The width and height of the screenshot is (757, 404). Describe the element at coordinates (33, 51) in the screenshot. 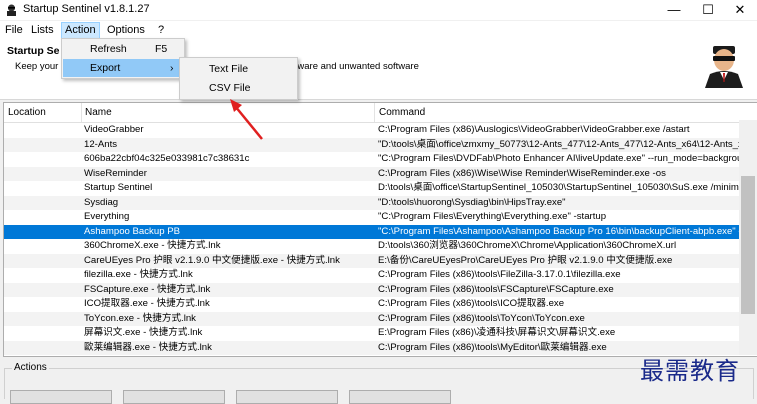

I see `header-title: Startup Se` at that location.